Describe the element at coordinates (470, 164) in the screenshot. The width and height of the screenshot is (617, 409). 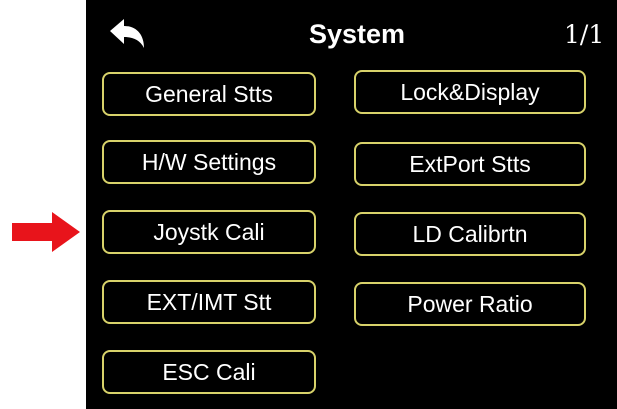
I see `extport-stts-button: ExtPort Stts` at that location.